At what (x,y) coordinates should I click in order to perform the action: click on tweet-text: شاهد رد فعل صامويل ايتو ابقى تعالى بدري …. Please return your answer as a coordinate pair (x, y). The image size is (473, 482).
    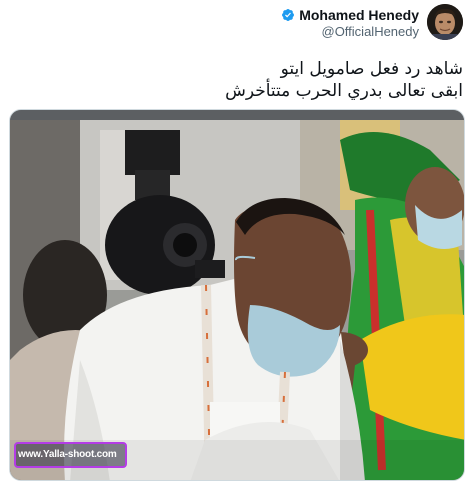
    Looking at the image, I should click on (243, 80).